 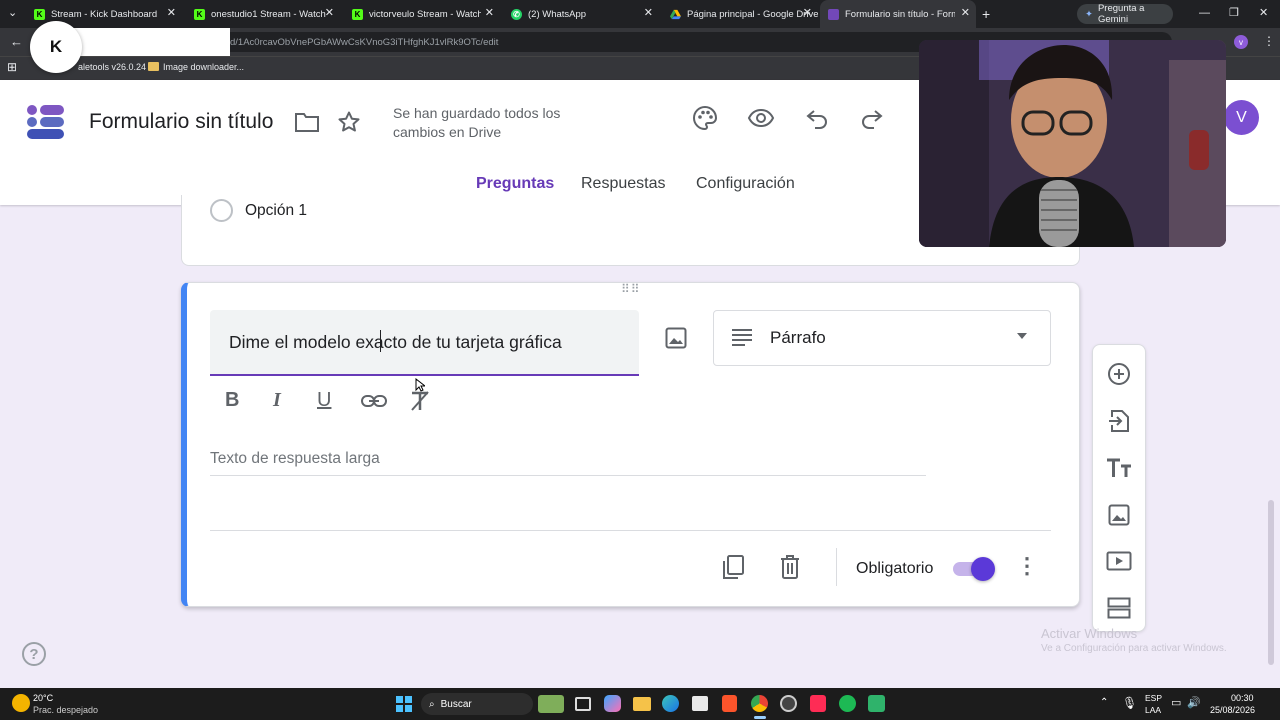 What do you see at coordinates (1119, 561) in the screenshot?
I see `add-video-icon` at bounding box center [1119, 561].